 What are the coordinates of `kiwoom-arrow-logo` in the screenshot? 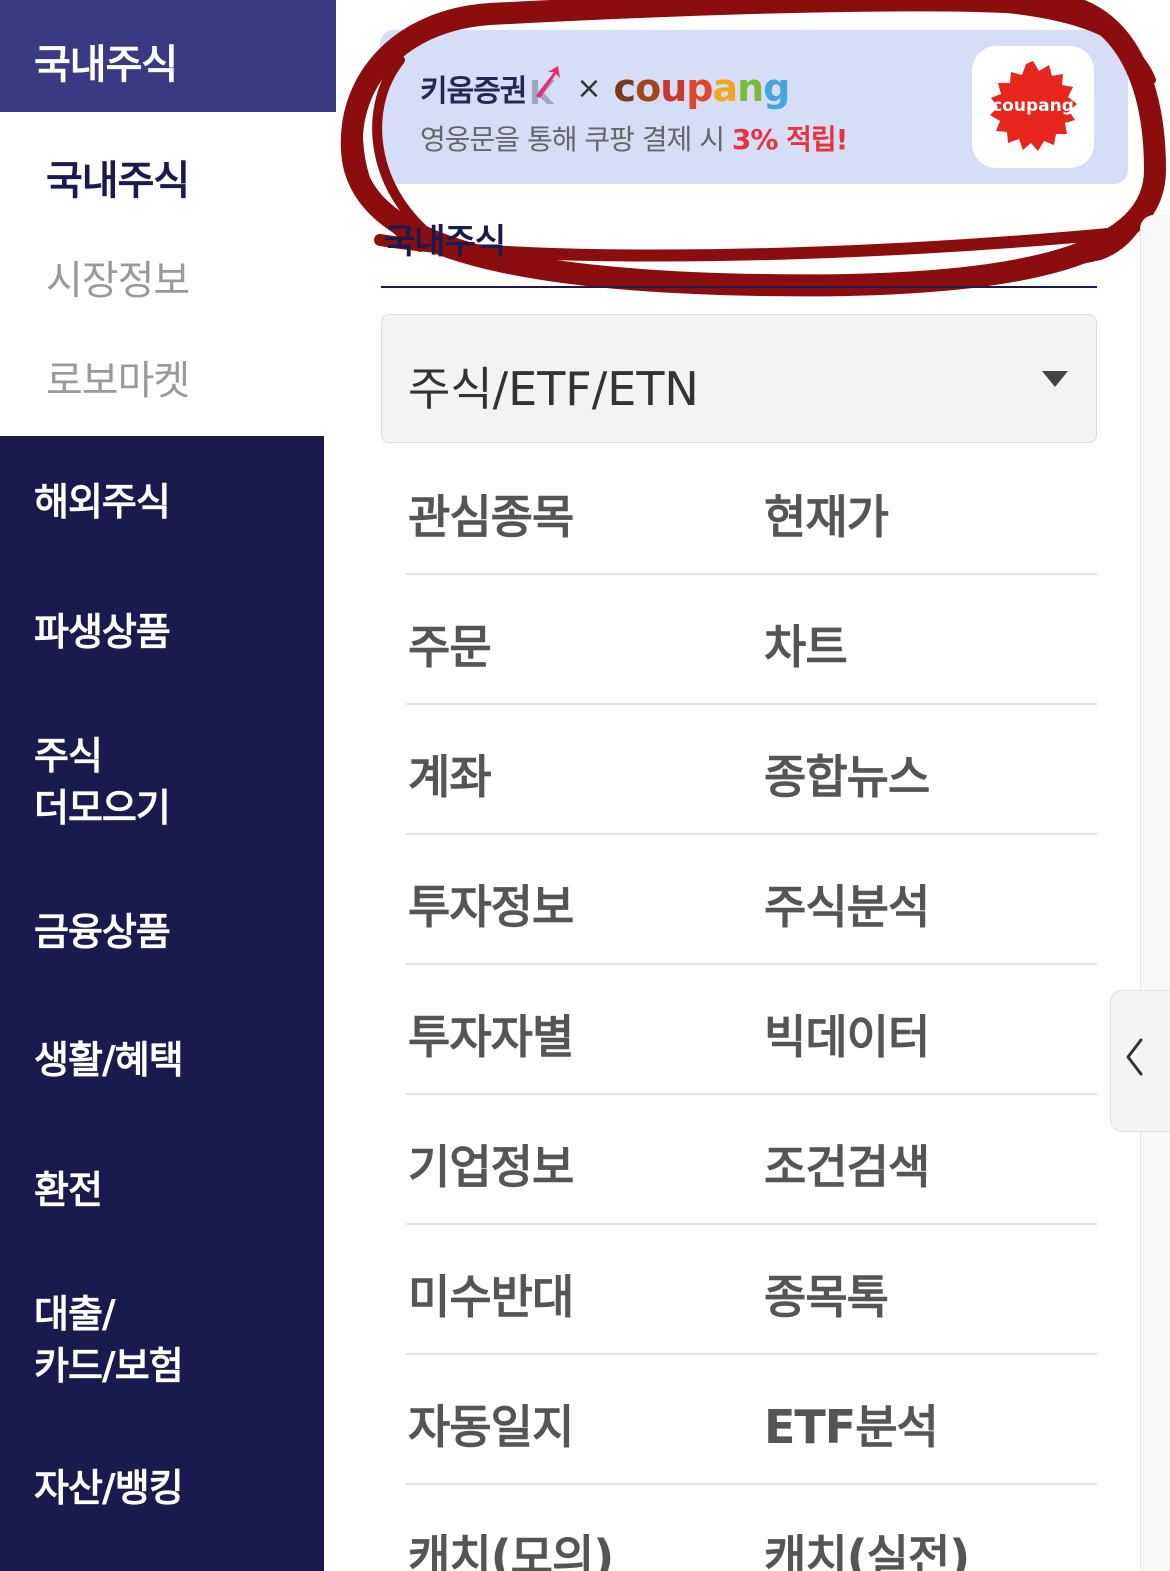 It's located at (545, 88).